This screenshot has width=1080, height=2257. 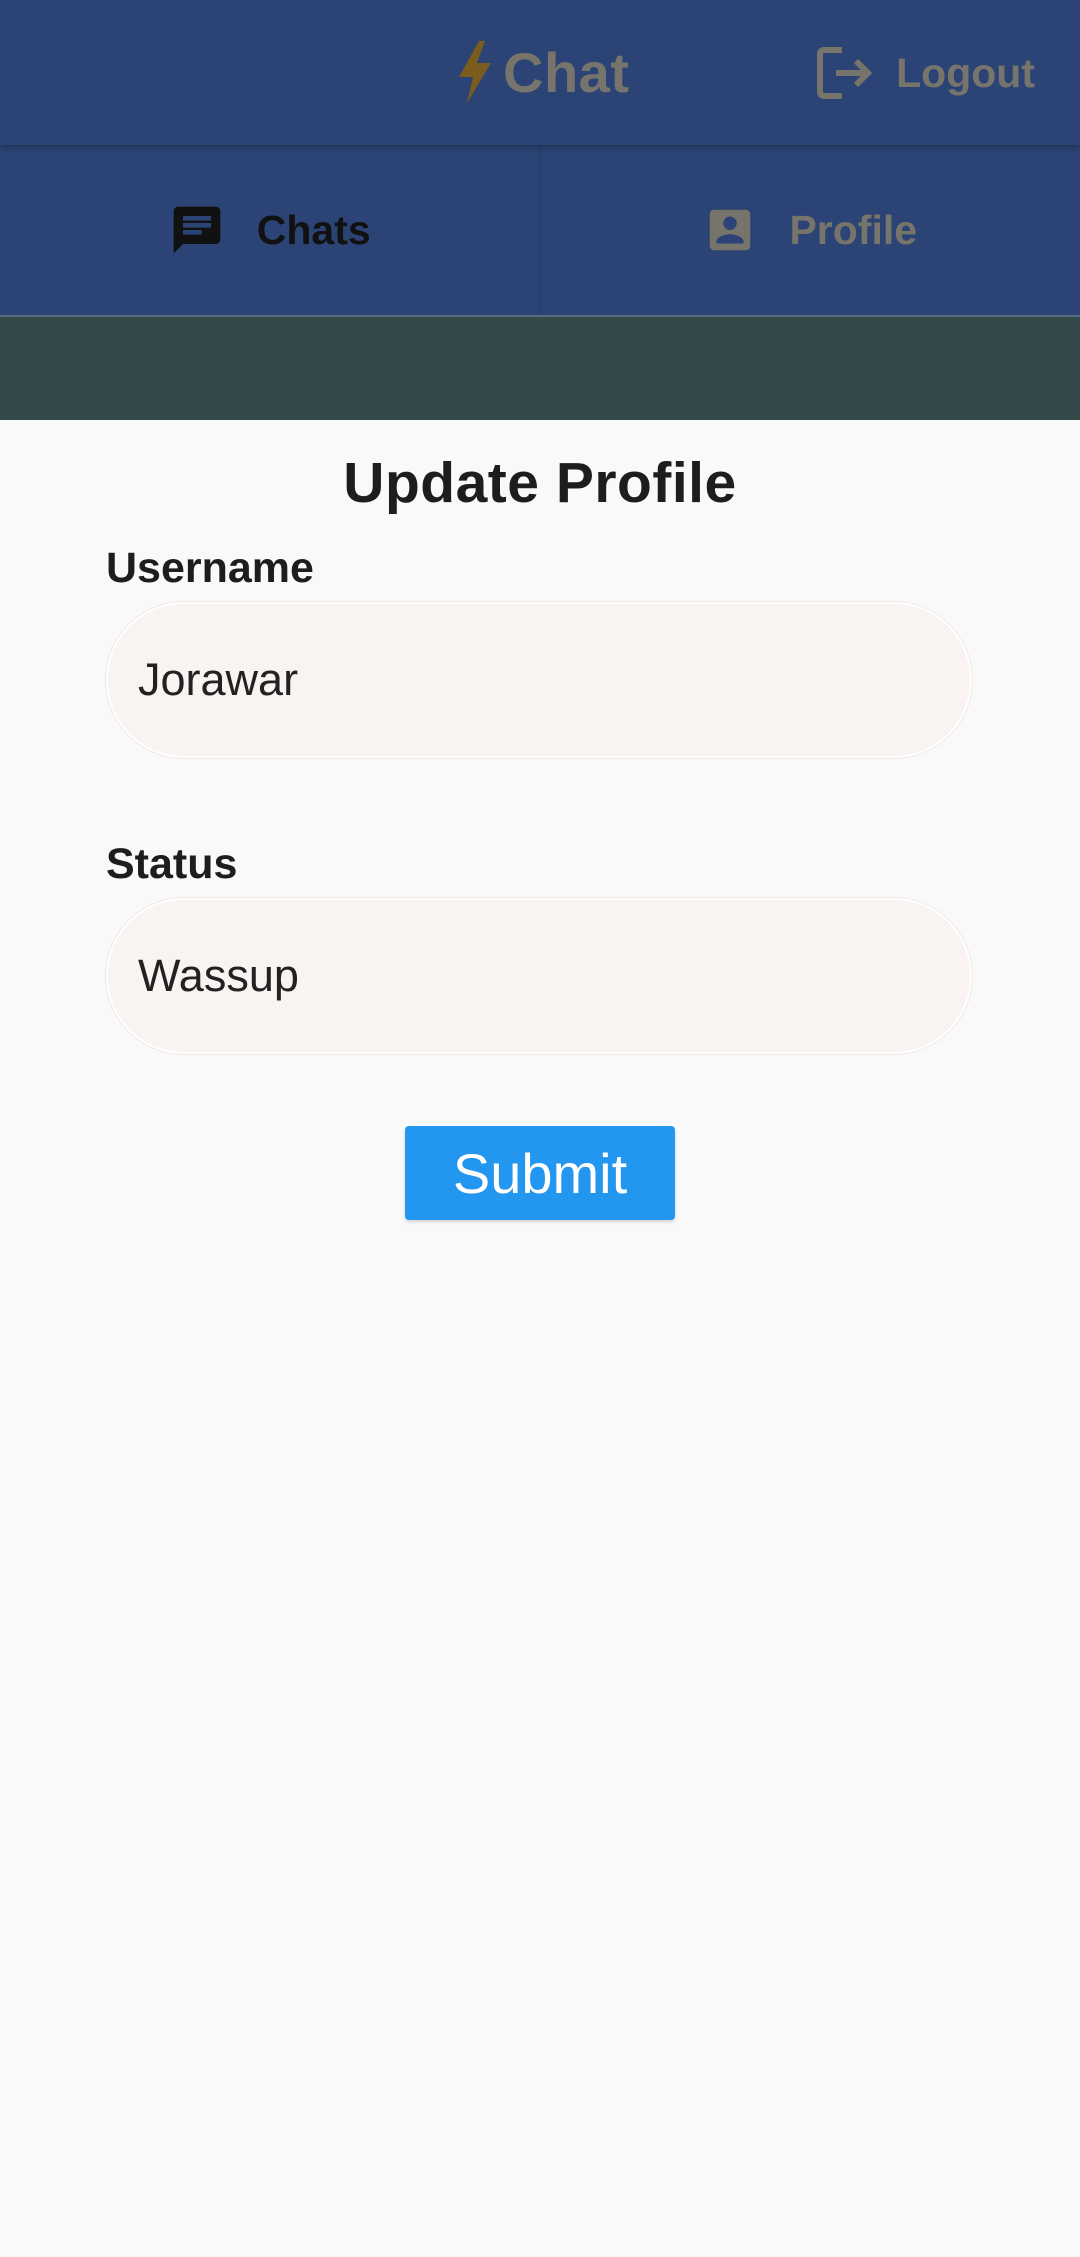 I want to click on page-title: Update Profile, so click(x=540, y=483).